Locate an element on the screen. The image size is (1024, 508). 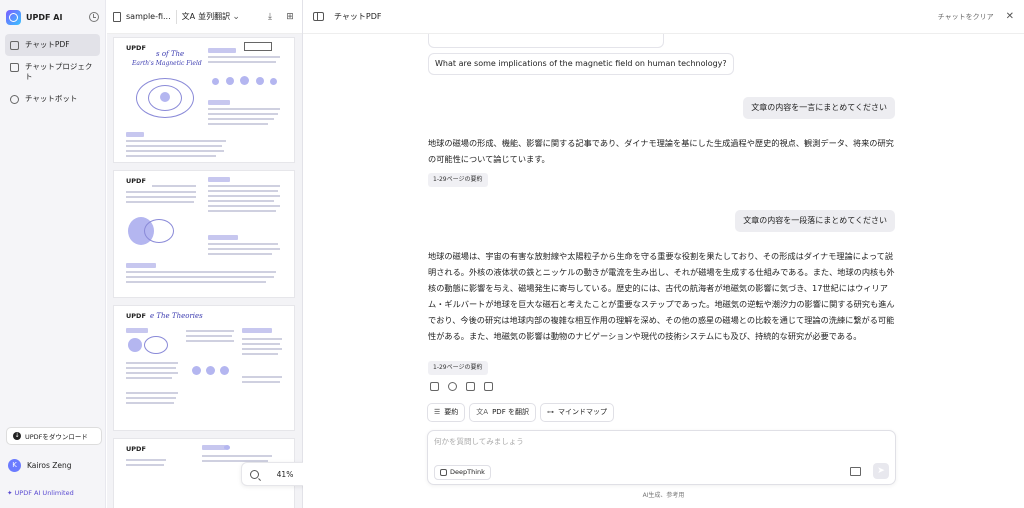
send-button: ➤ is located at coordinates (881, 471).